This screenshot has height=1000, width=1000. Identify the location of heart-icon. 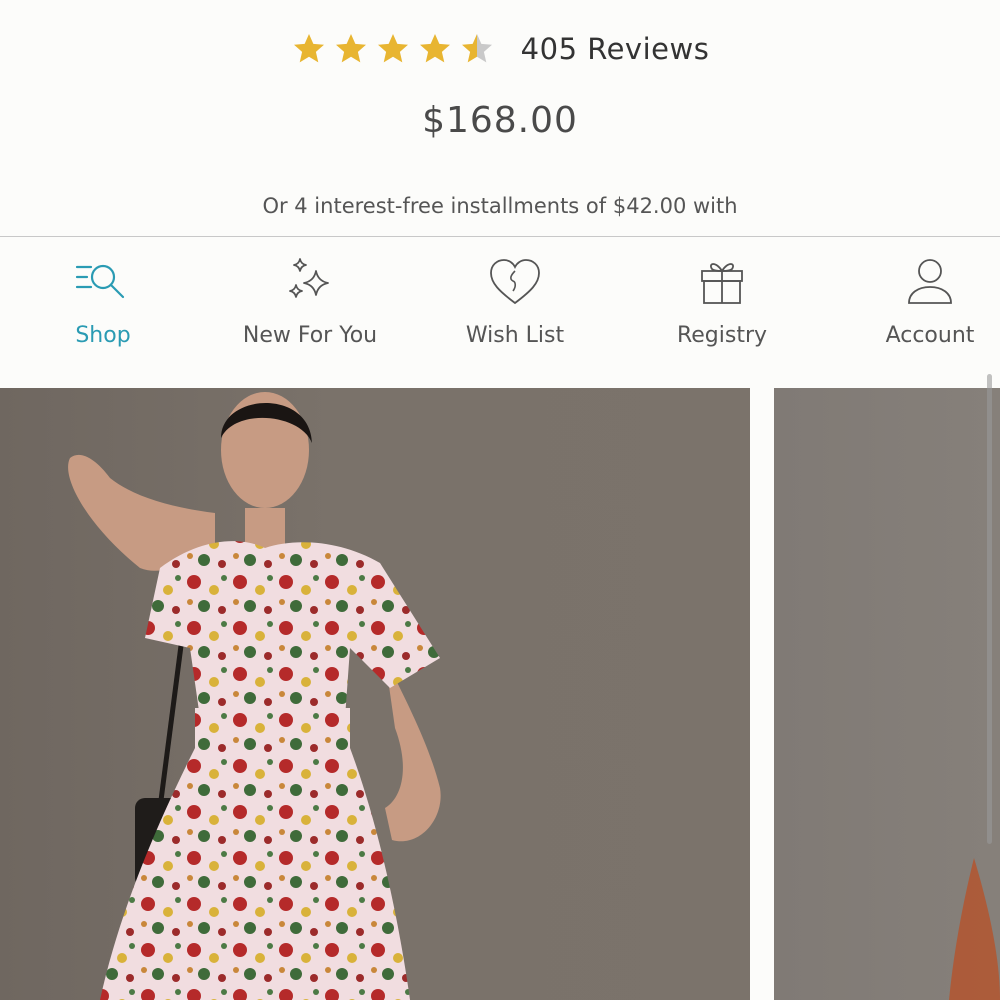
(515, 282).